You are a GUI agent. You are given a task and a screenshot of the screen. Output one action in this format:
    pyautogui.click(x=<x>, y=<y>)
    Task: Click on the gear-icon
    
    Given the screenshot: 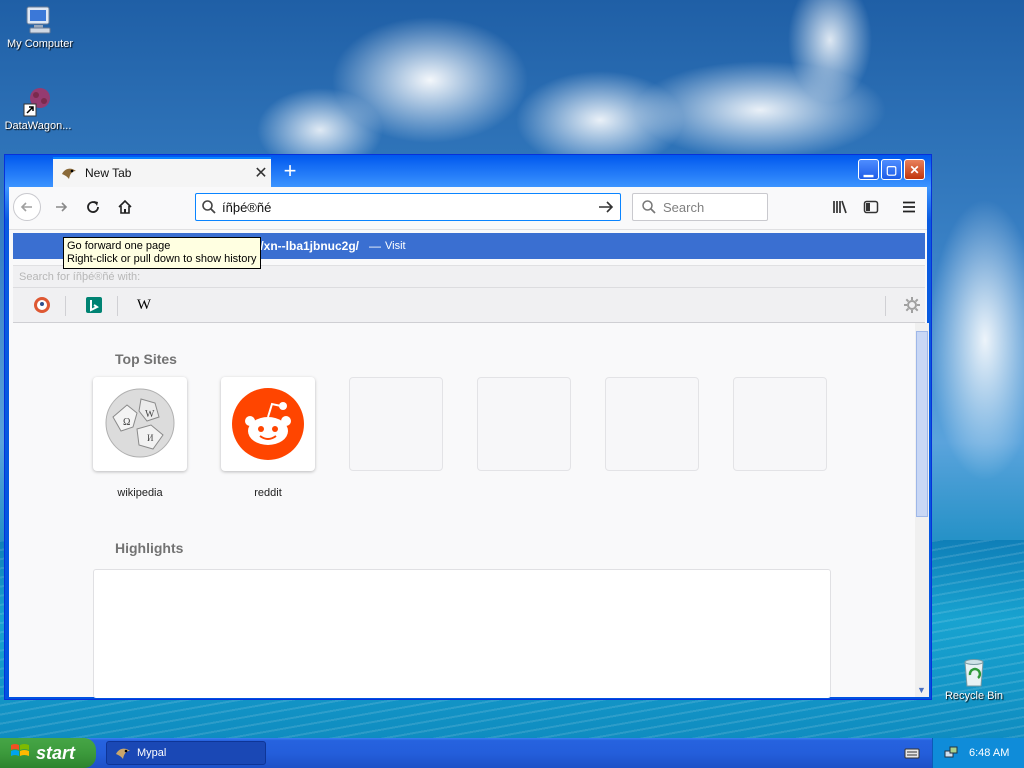 What is the action you would take?
    pyautogui.click(x=912, y=305)
    